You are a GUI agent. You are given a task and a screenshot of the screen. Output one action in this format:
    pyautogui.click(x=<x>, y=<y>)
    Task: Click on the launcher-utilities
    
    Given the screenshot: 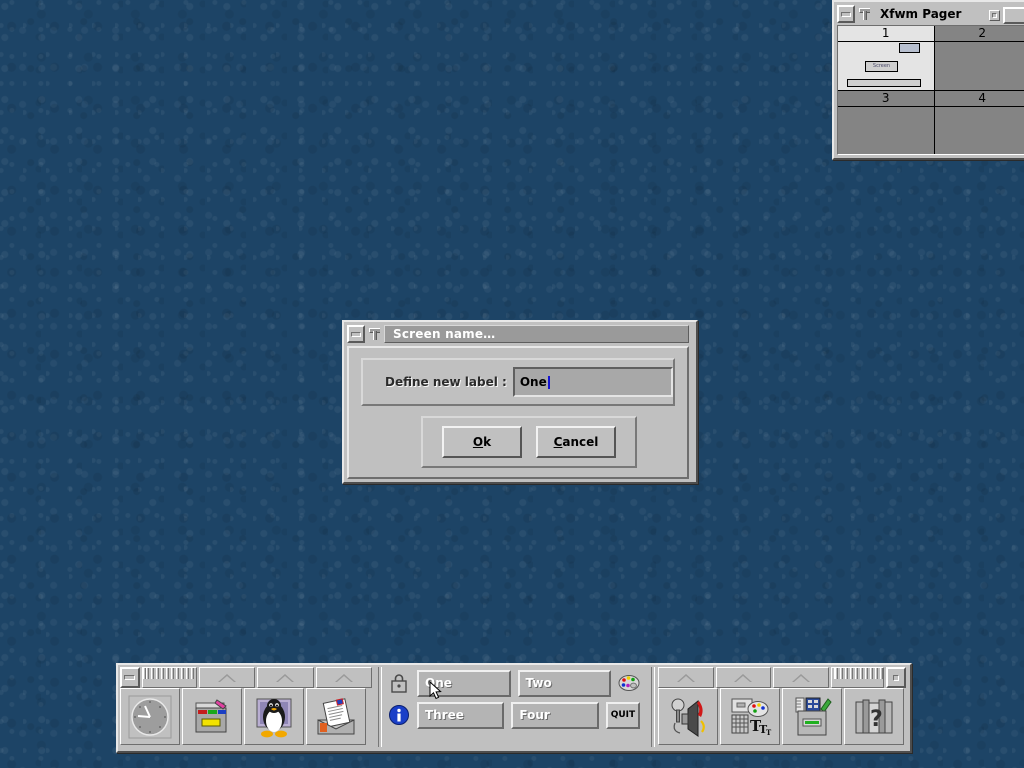 What is the action you would take?
    pyautogui.click(x=812, y=716)
    